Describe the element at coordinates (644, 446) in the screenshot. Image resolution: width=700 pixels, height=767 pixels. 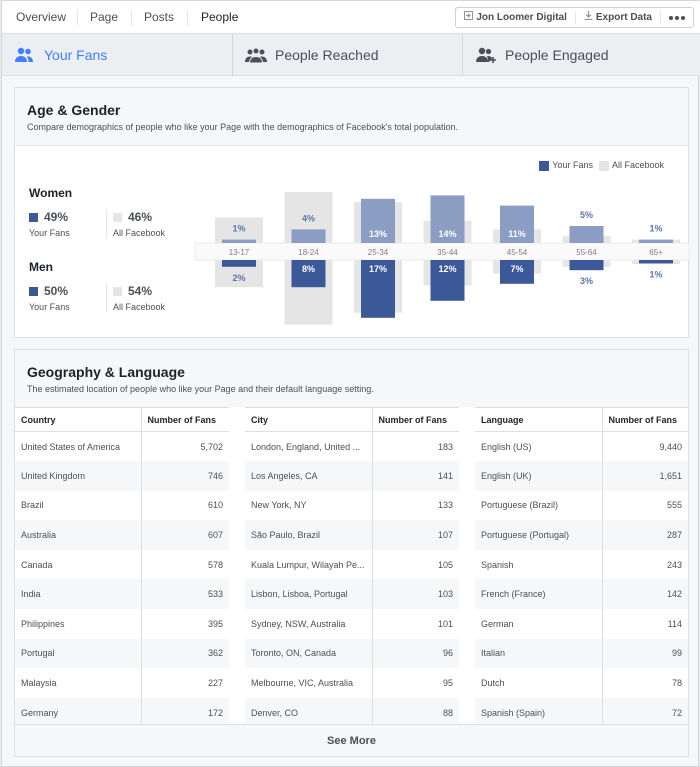
I see `cell-fans-count: 9,440` at that location.